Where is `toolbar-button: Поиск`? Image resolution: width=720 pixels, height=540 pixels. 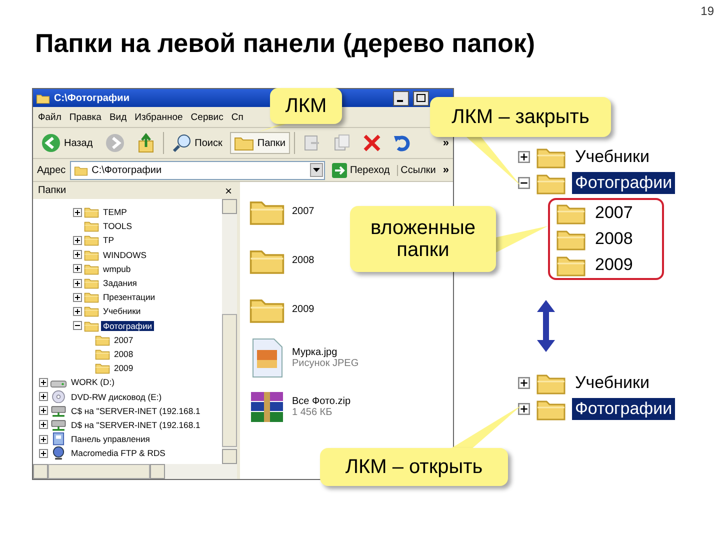 toolbar-button: Поиск is located at coordinates (197, 143).